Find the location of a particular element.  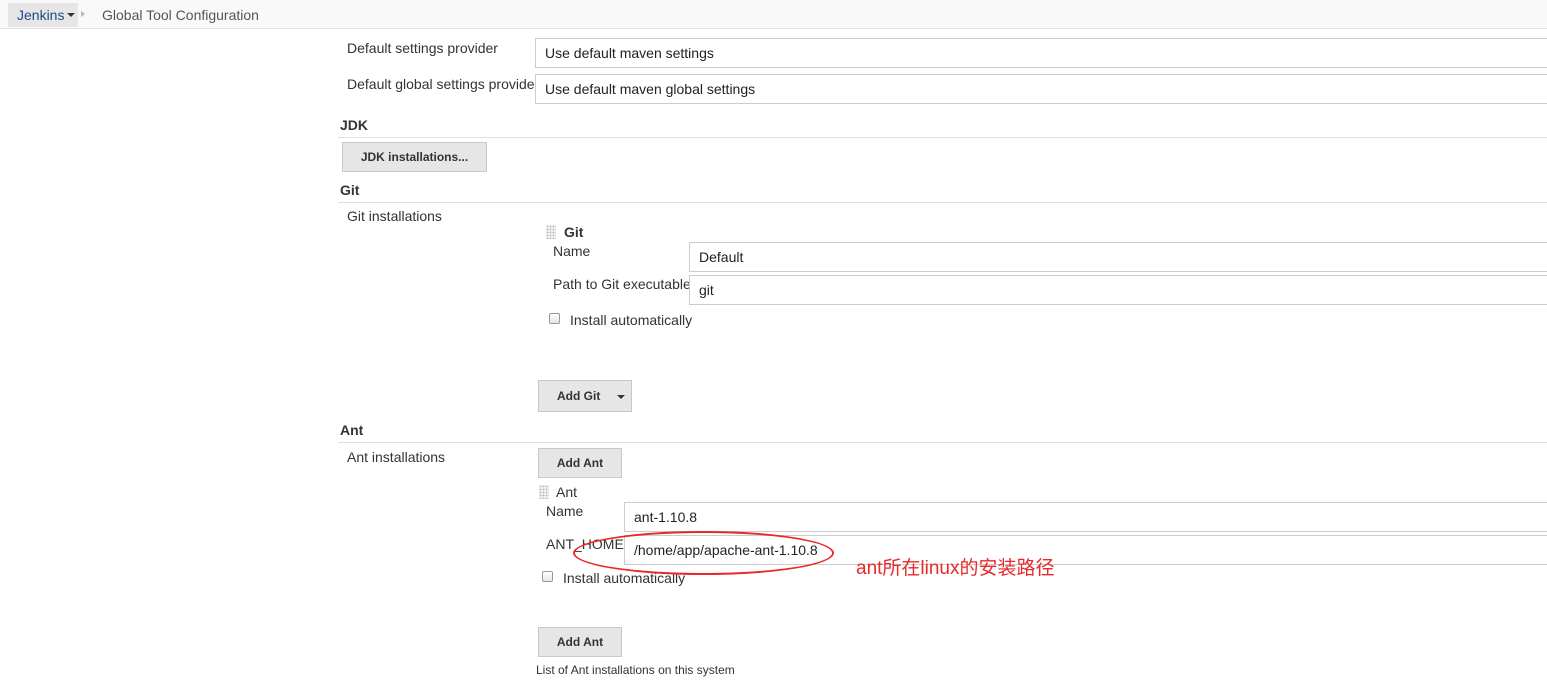

git-path-label: Path to Git executable is located at coordinates (622, 284).